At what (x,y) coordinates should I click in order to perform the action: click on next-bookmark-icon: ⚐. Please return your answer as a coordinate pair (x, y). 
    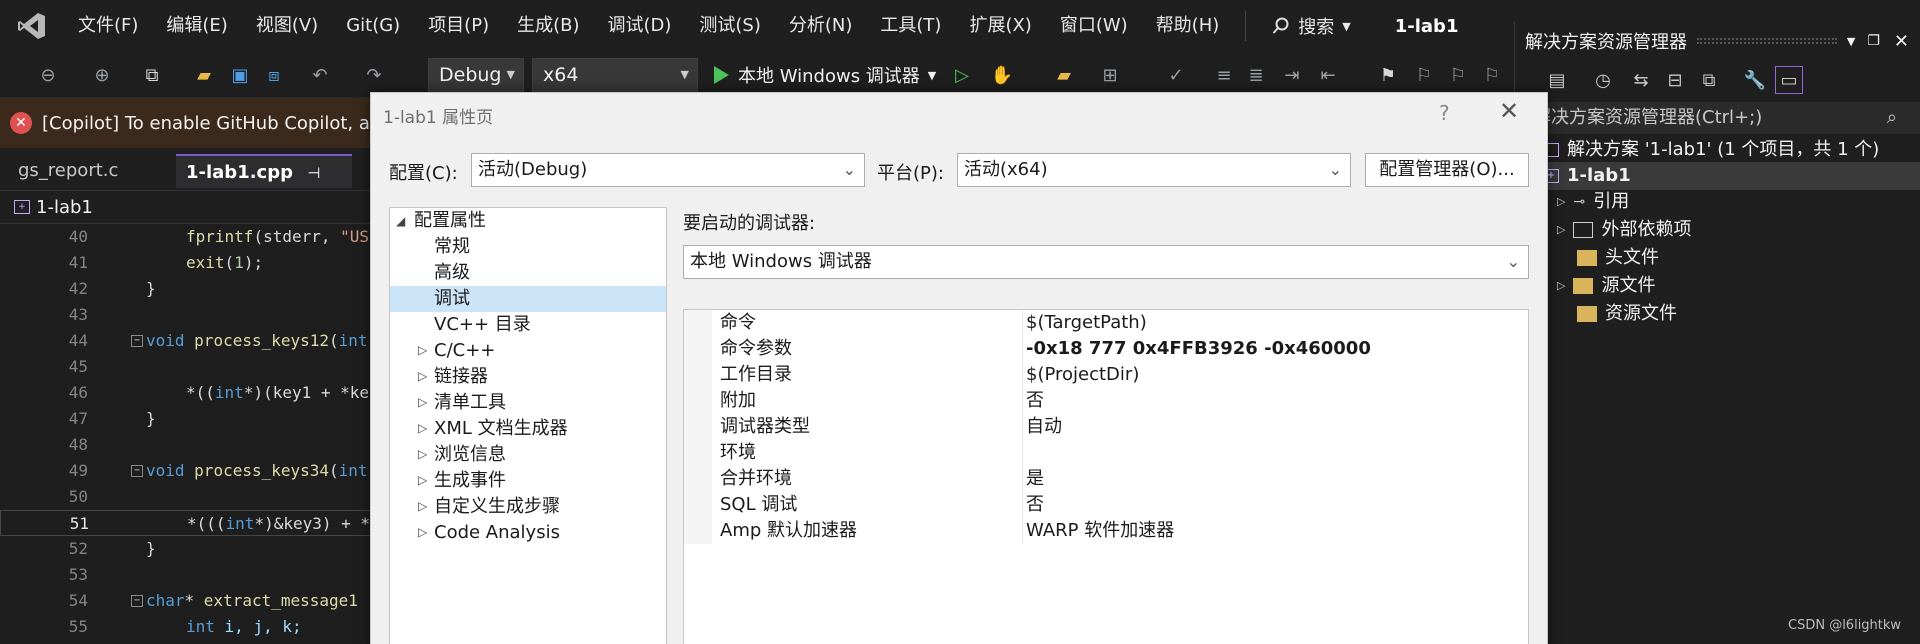
    Looking at the image, I should click on (1458, 75).